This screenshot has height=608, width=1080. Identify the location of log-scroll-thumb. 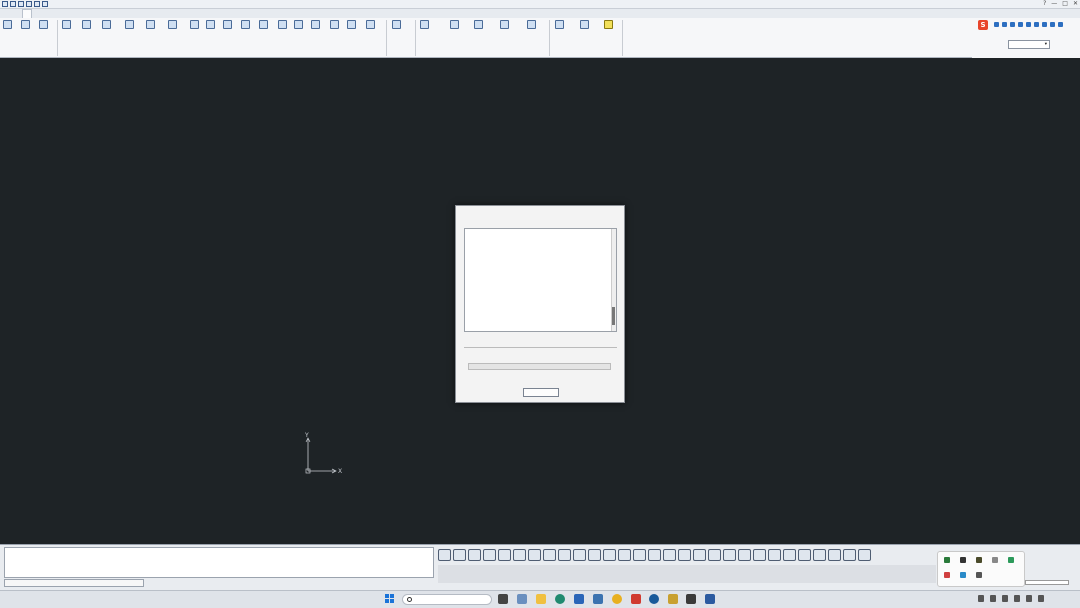
(613, 316).